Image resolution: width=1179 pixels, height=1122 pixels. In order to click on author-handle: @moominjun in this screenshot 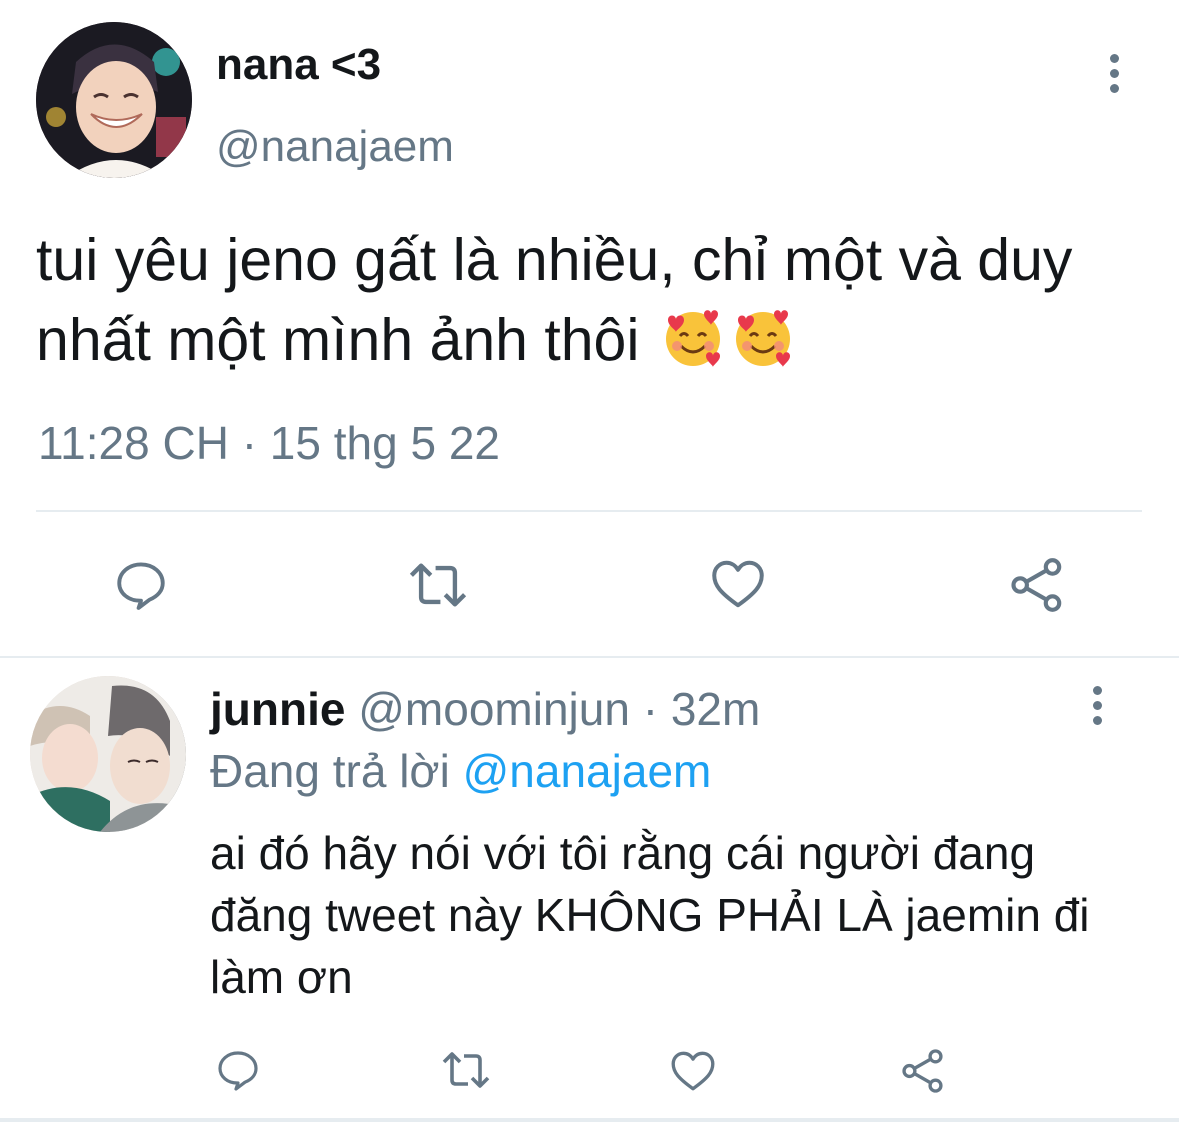, I will do `click(494, 709)`.